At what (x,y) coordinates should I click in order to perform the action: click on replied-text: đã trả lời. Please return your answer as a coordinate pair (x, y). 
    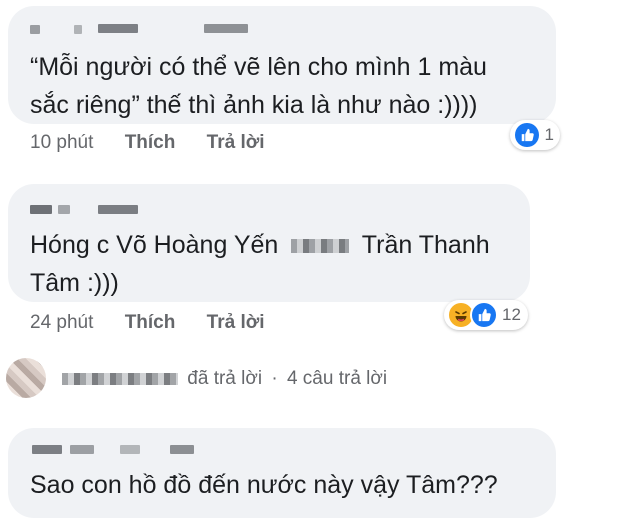
    Looking at the image, I should click on (225, 378).